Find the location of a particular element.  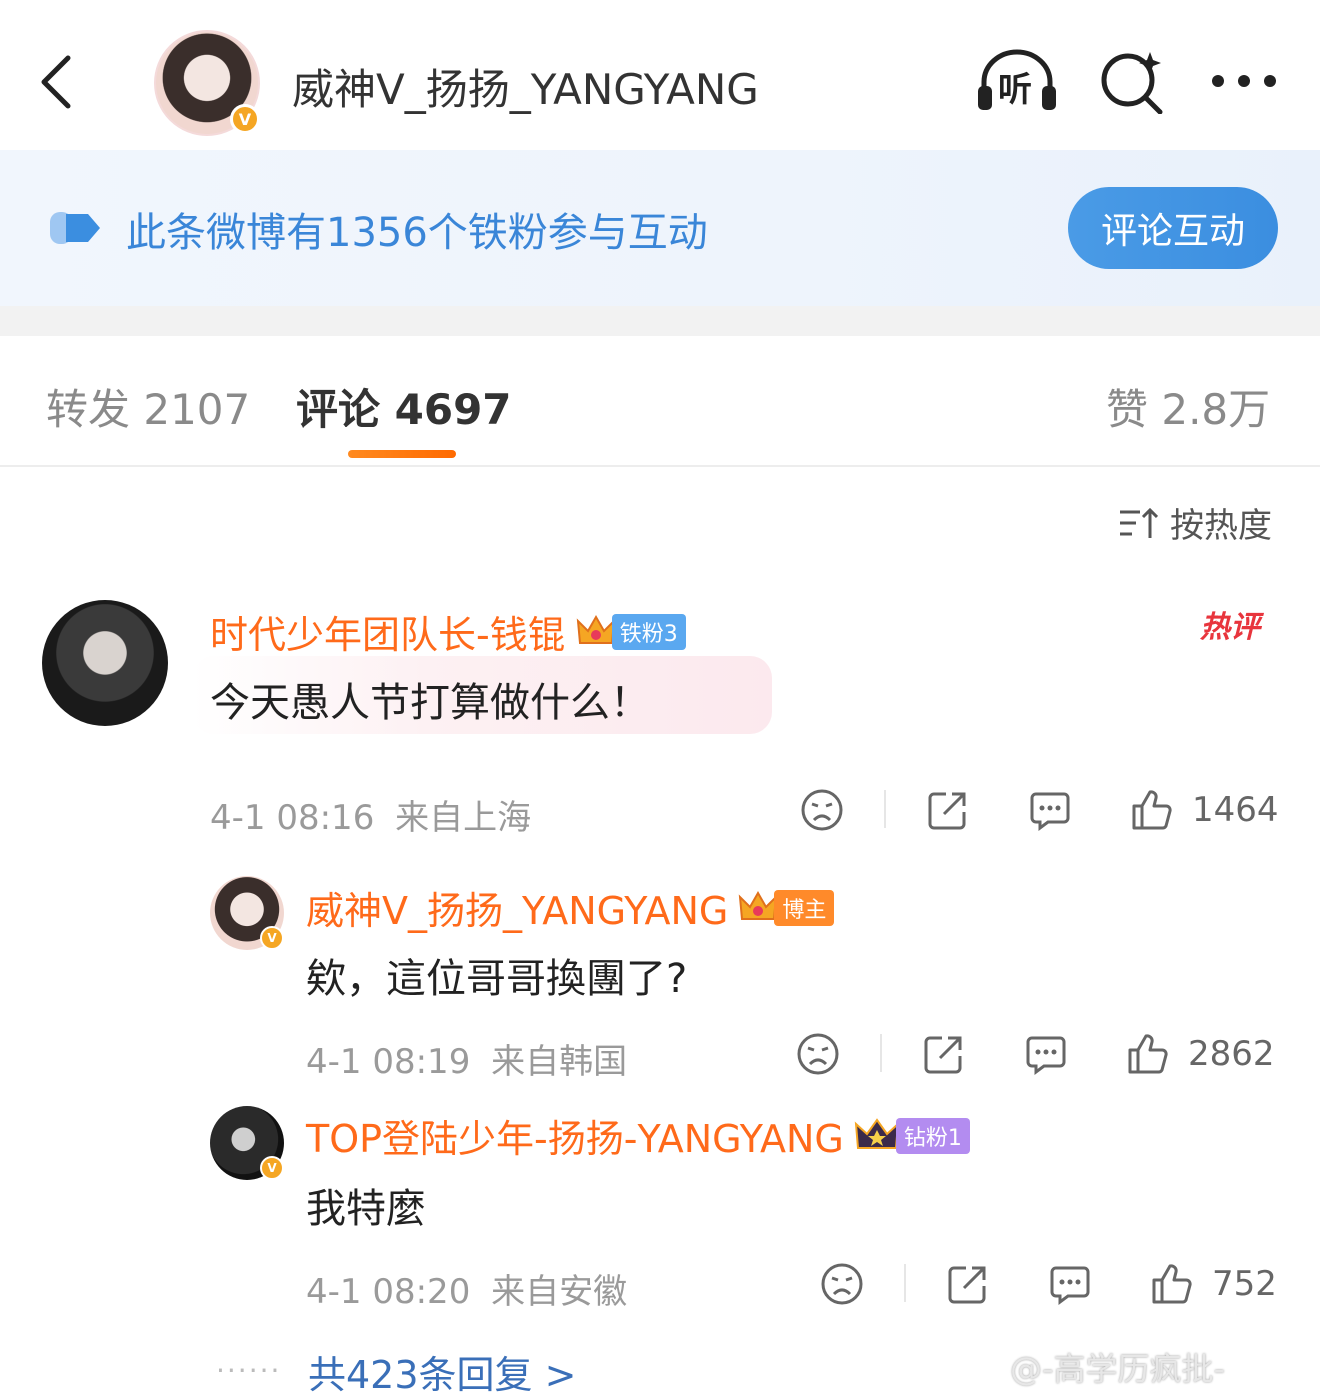

like-count: 1464 is located at coordinates (1235, 810).